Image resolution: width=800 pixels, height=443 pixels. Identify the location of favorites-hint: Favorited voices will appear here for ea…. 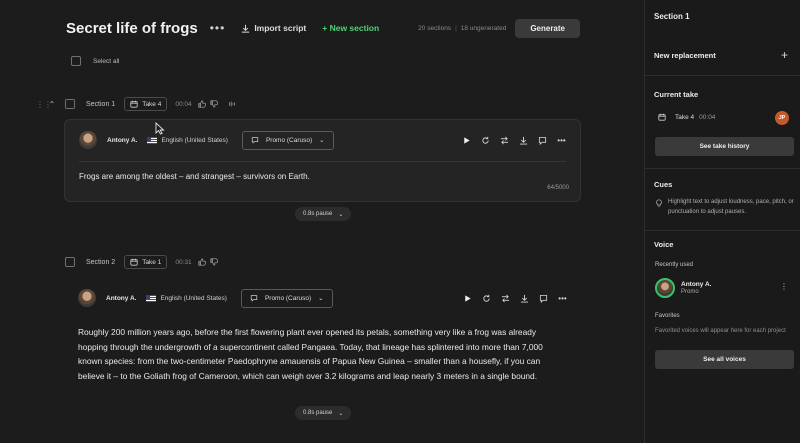
(720, 331).